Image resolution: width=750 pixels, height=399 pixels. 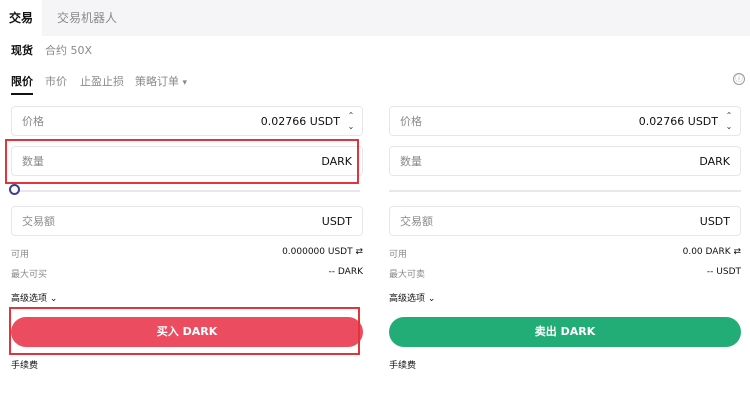 I want to click on quantity-highlight-box, so click(x=182, y=161).